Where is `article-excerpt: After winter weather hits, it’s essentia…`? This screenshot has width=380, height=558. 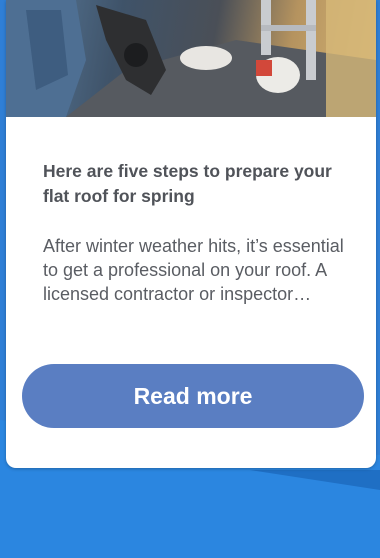 article-excerpt: After winter weather hits, it’s essentia… is located at coordinates (193, 270).